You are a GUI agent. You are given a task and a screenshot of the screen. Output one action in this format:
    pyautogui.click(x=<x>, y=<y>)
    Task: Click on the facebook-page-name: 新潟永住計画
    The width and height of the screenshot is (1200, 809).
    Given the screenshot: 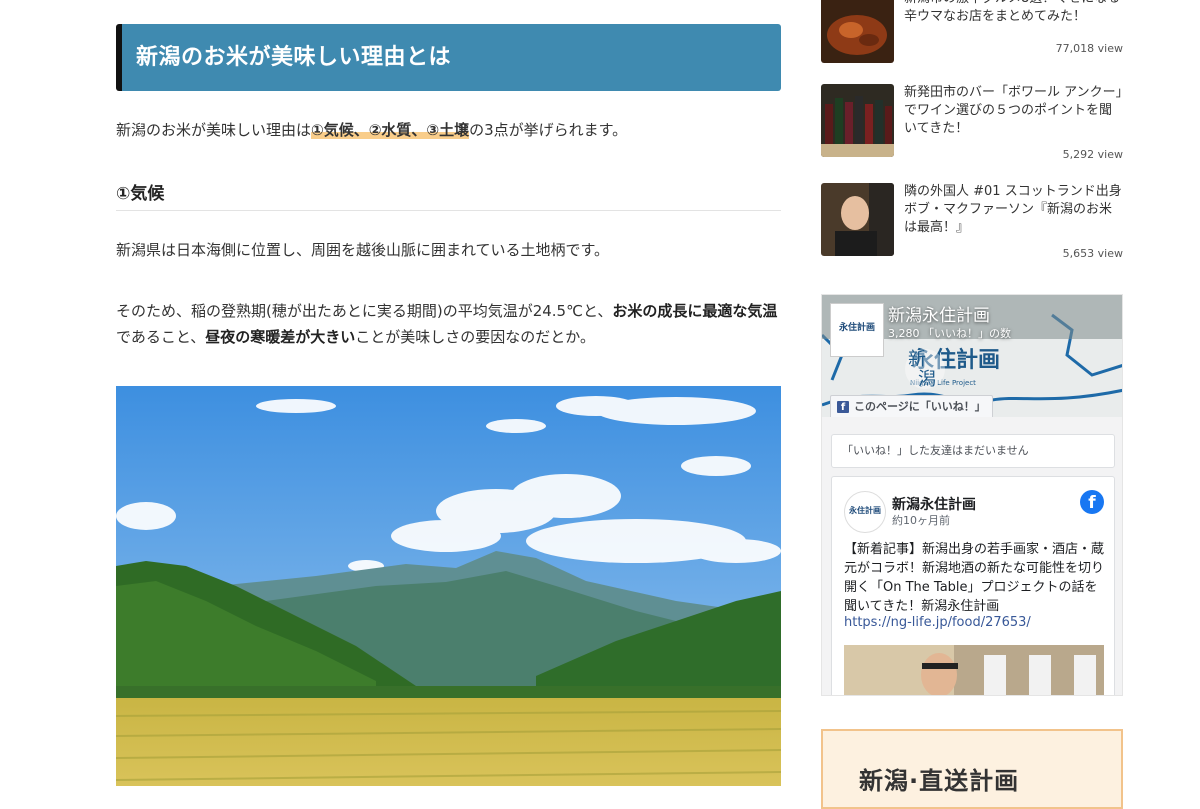 What is the action you would take?
    pyautogui.click(x=939, y=313)
    